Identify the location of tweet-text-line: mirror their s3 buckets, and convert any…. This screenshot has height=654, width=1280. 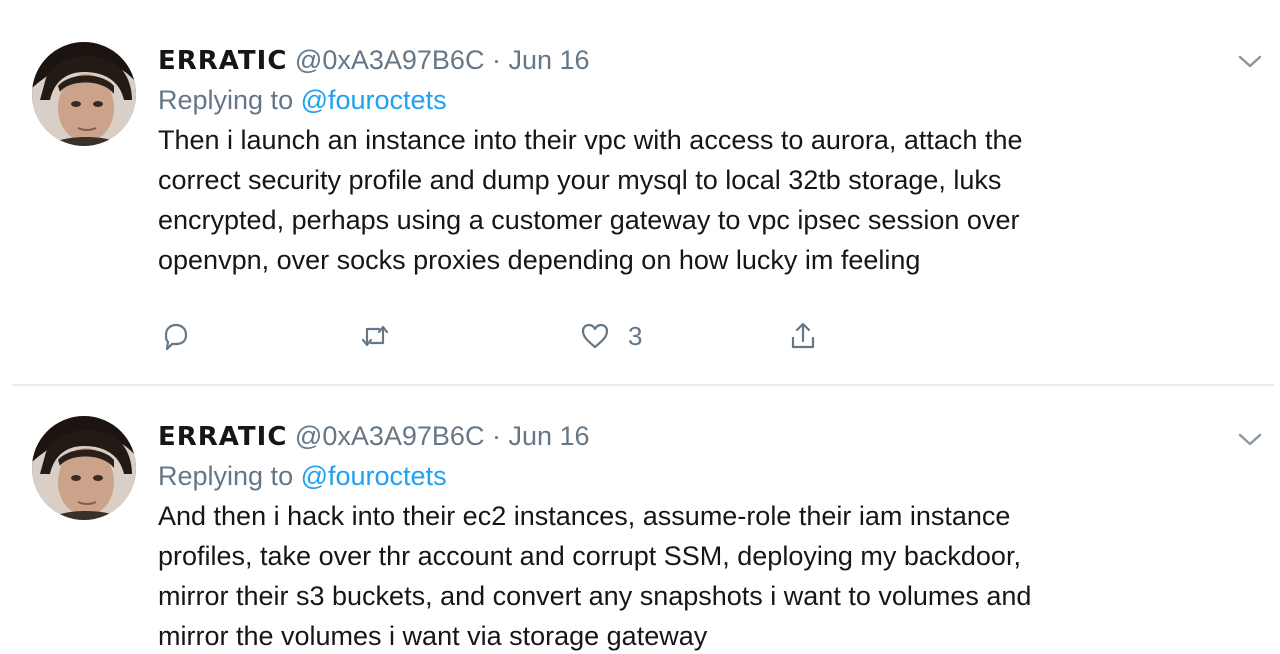
(595, 596).